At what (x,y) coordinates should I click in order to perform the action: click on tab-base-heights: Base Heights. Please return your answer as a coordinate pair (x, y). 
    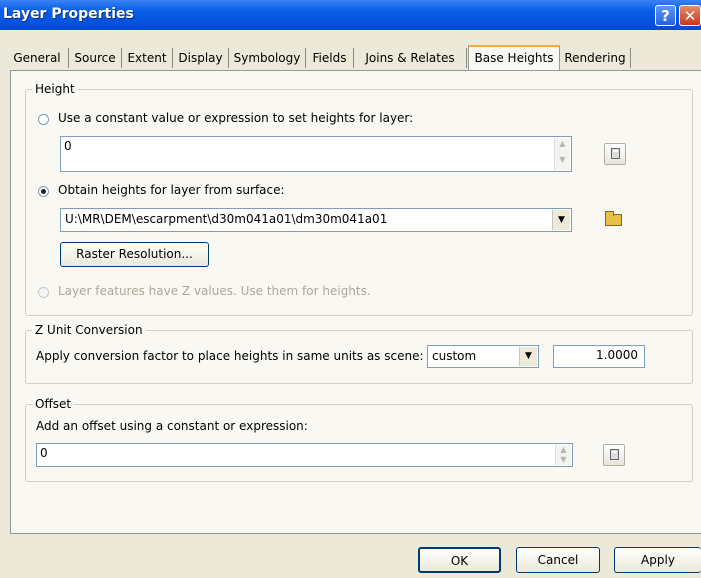
    Looking at the image, I should click on (514, 58).